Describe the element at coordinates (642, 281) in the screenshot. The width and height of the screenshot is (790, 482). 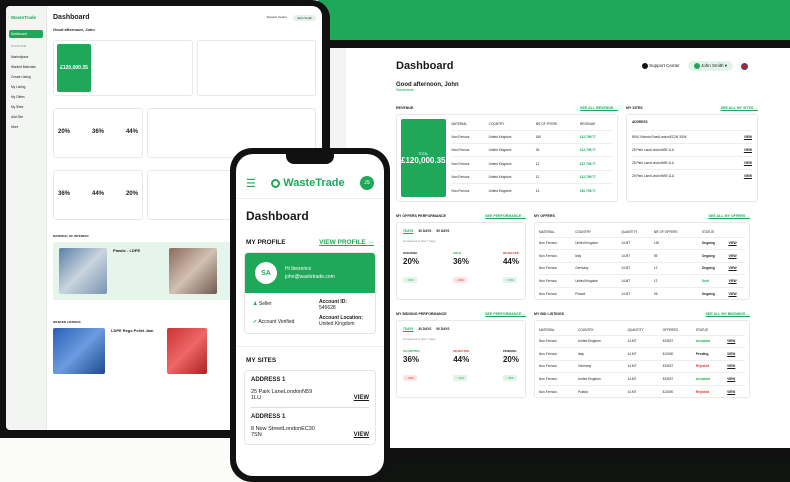
I see `table-row: Non-Ferrous United Kingdom 14.MT 12 Sold VIEW` at that location.